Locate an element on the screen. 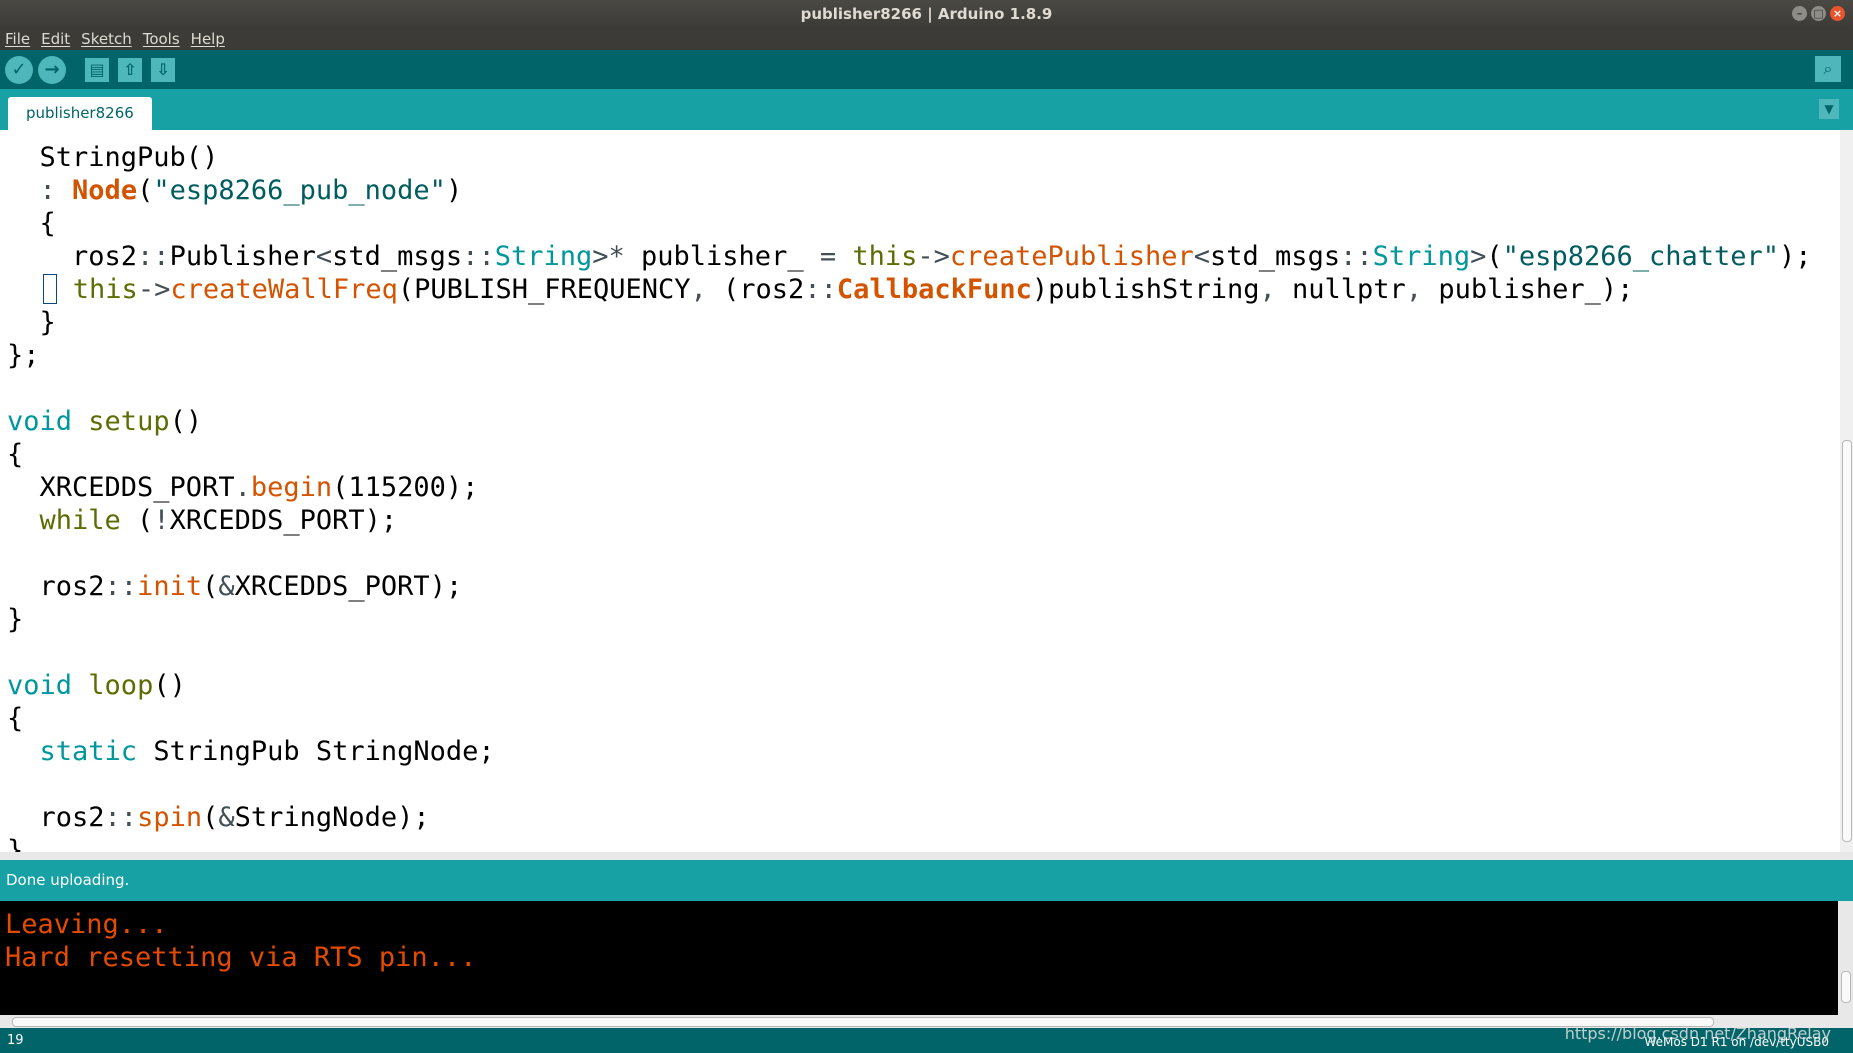  menu-tools: Tools is located at coordinates (162, 39).